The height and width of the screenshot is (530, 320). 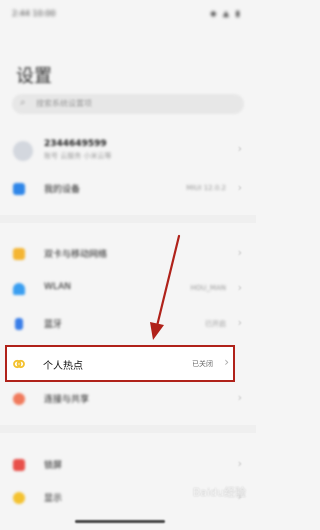 What do you see at coordinates (19, 254) in the screenshot?
I see `sim-card-icon` at bounding box center [19, 254].